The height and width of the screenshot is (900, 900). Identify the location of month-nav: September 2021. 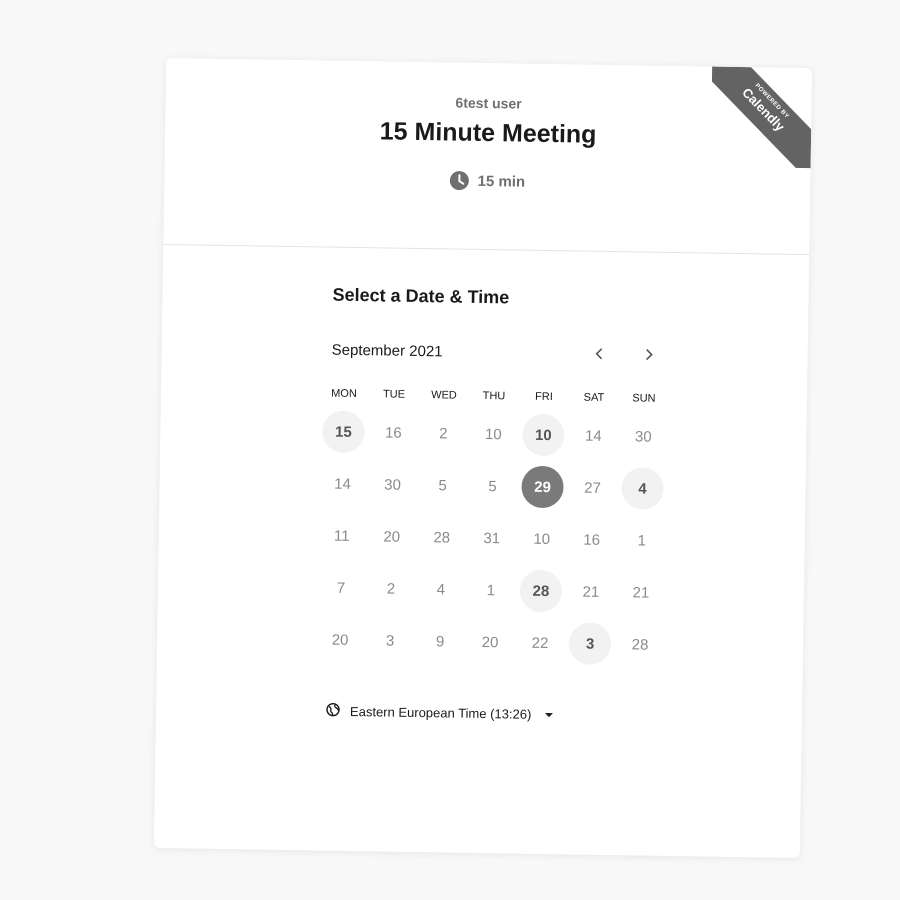
(496, 354).